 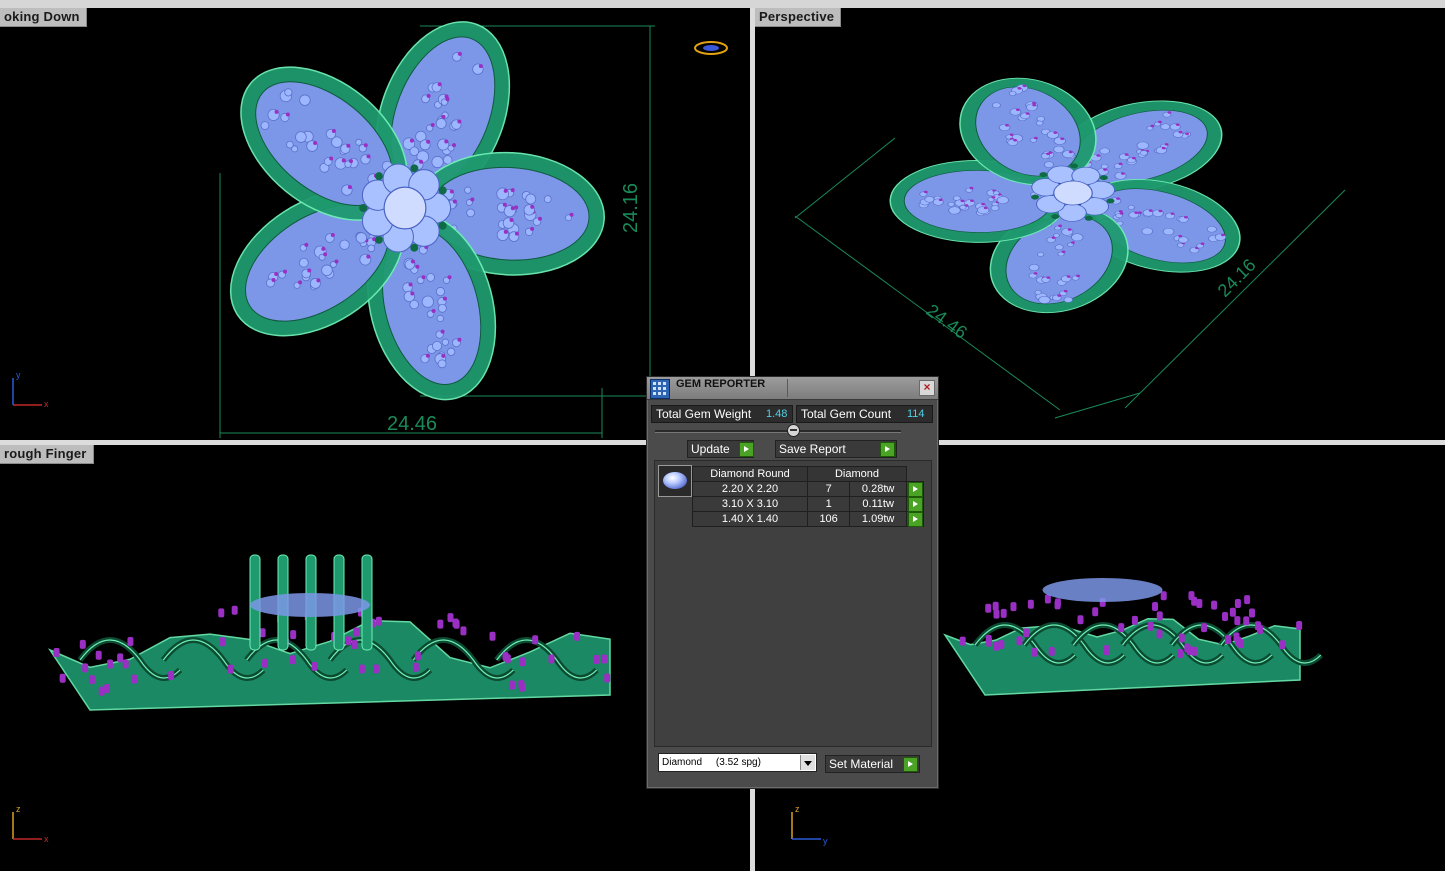 What do you see at coordinates (857, 474) in the screenshot?
I see `table-header-material: Diamond` at bounding box center [857, 474].